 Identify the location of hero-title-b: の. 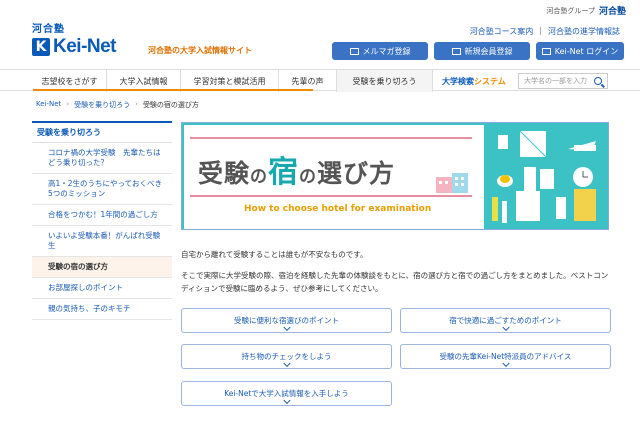
(259, 177).